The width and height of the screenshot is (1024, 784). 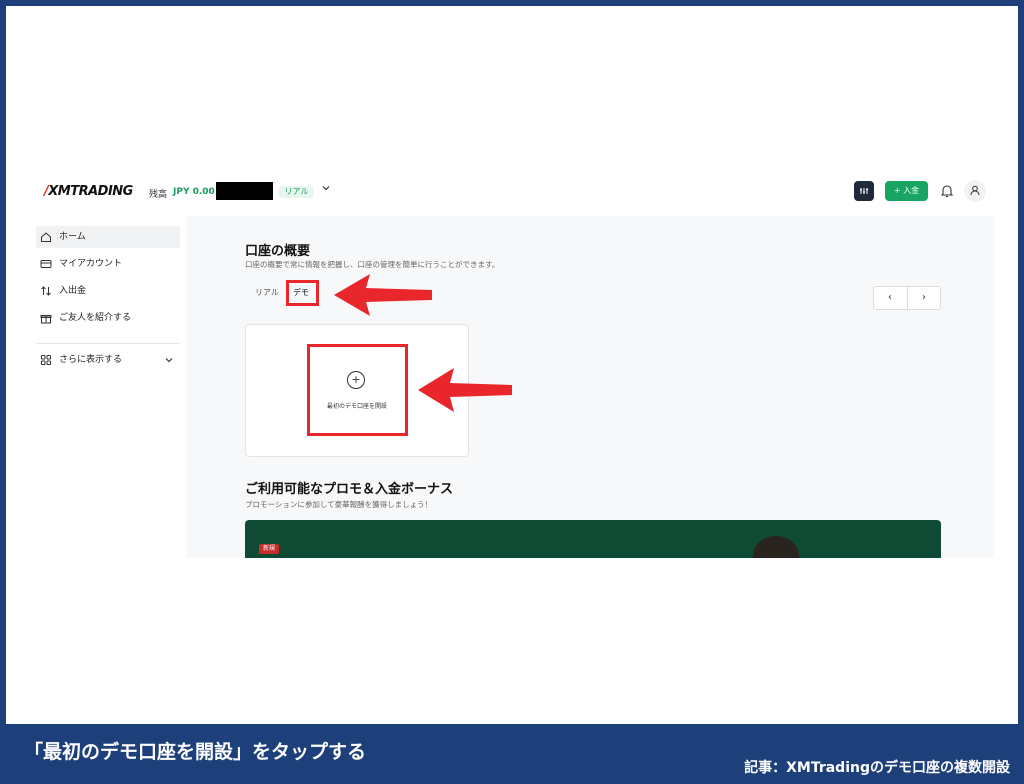 What do you see at coordinates (776, 547) in the screenshot?
I see `promo-person-image` at bounding box center [776, 547].